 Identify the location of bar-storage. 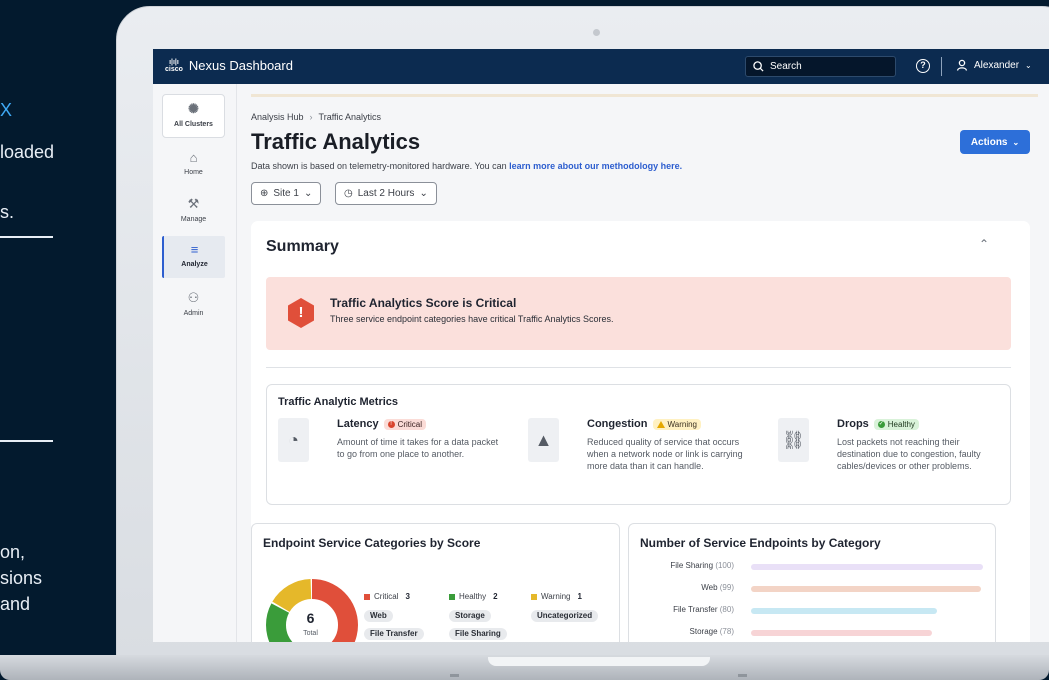
(841, 633).